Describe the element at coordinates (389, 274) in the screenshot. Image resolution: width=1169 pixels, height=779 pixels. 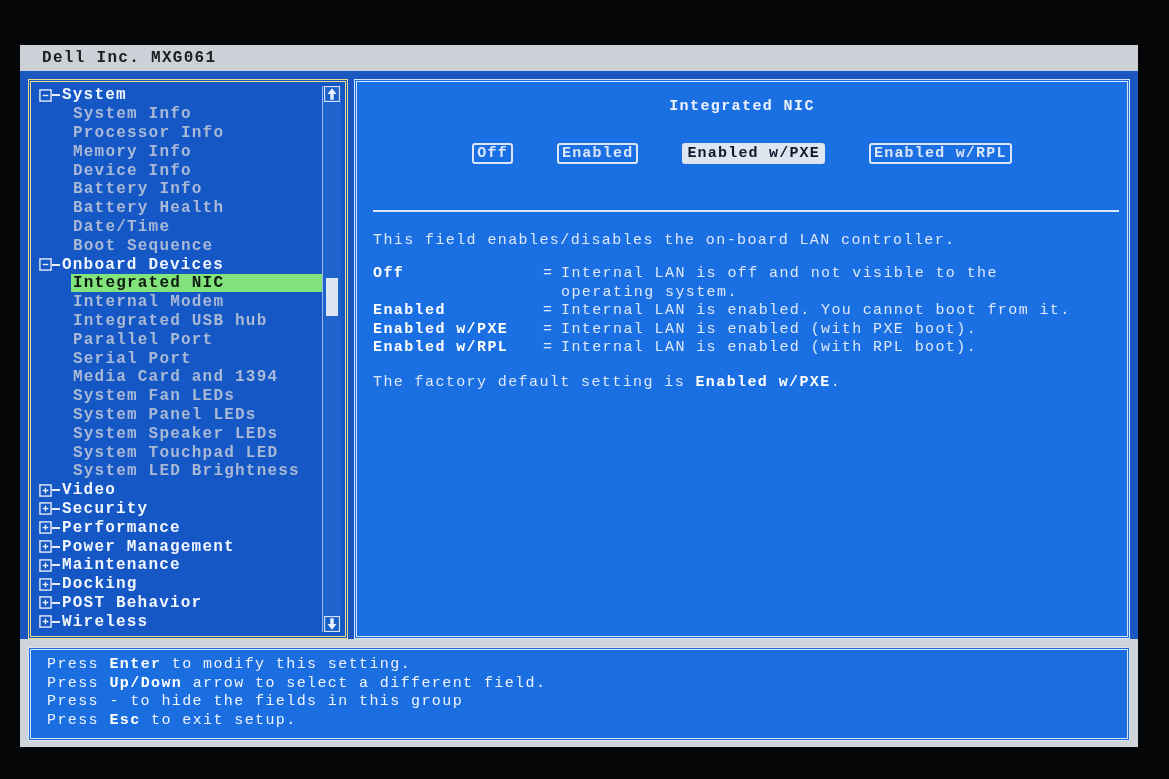
I see `option-term: Off` at that location.